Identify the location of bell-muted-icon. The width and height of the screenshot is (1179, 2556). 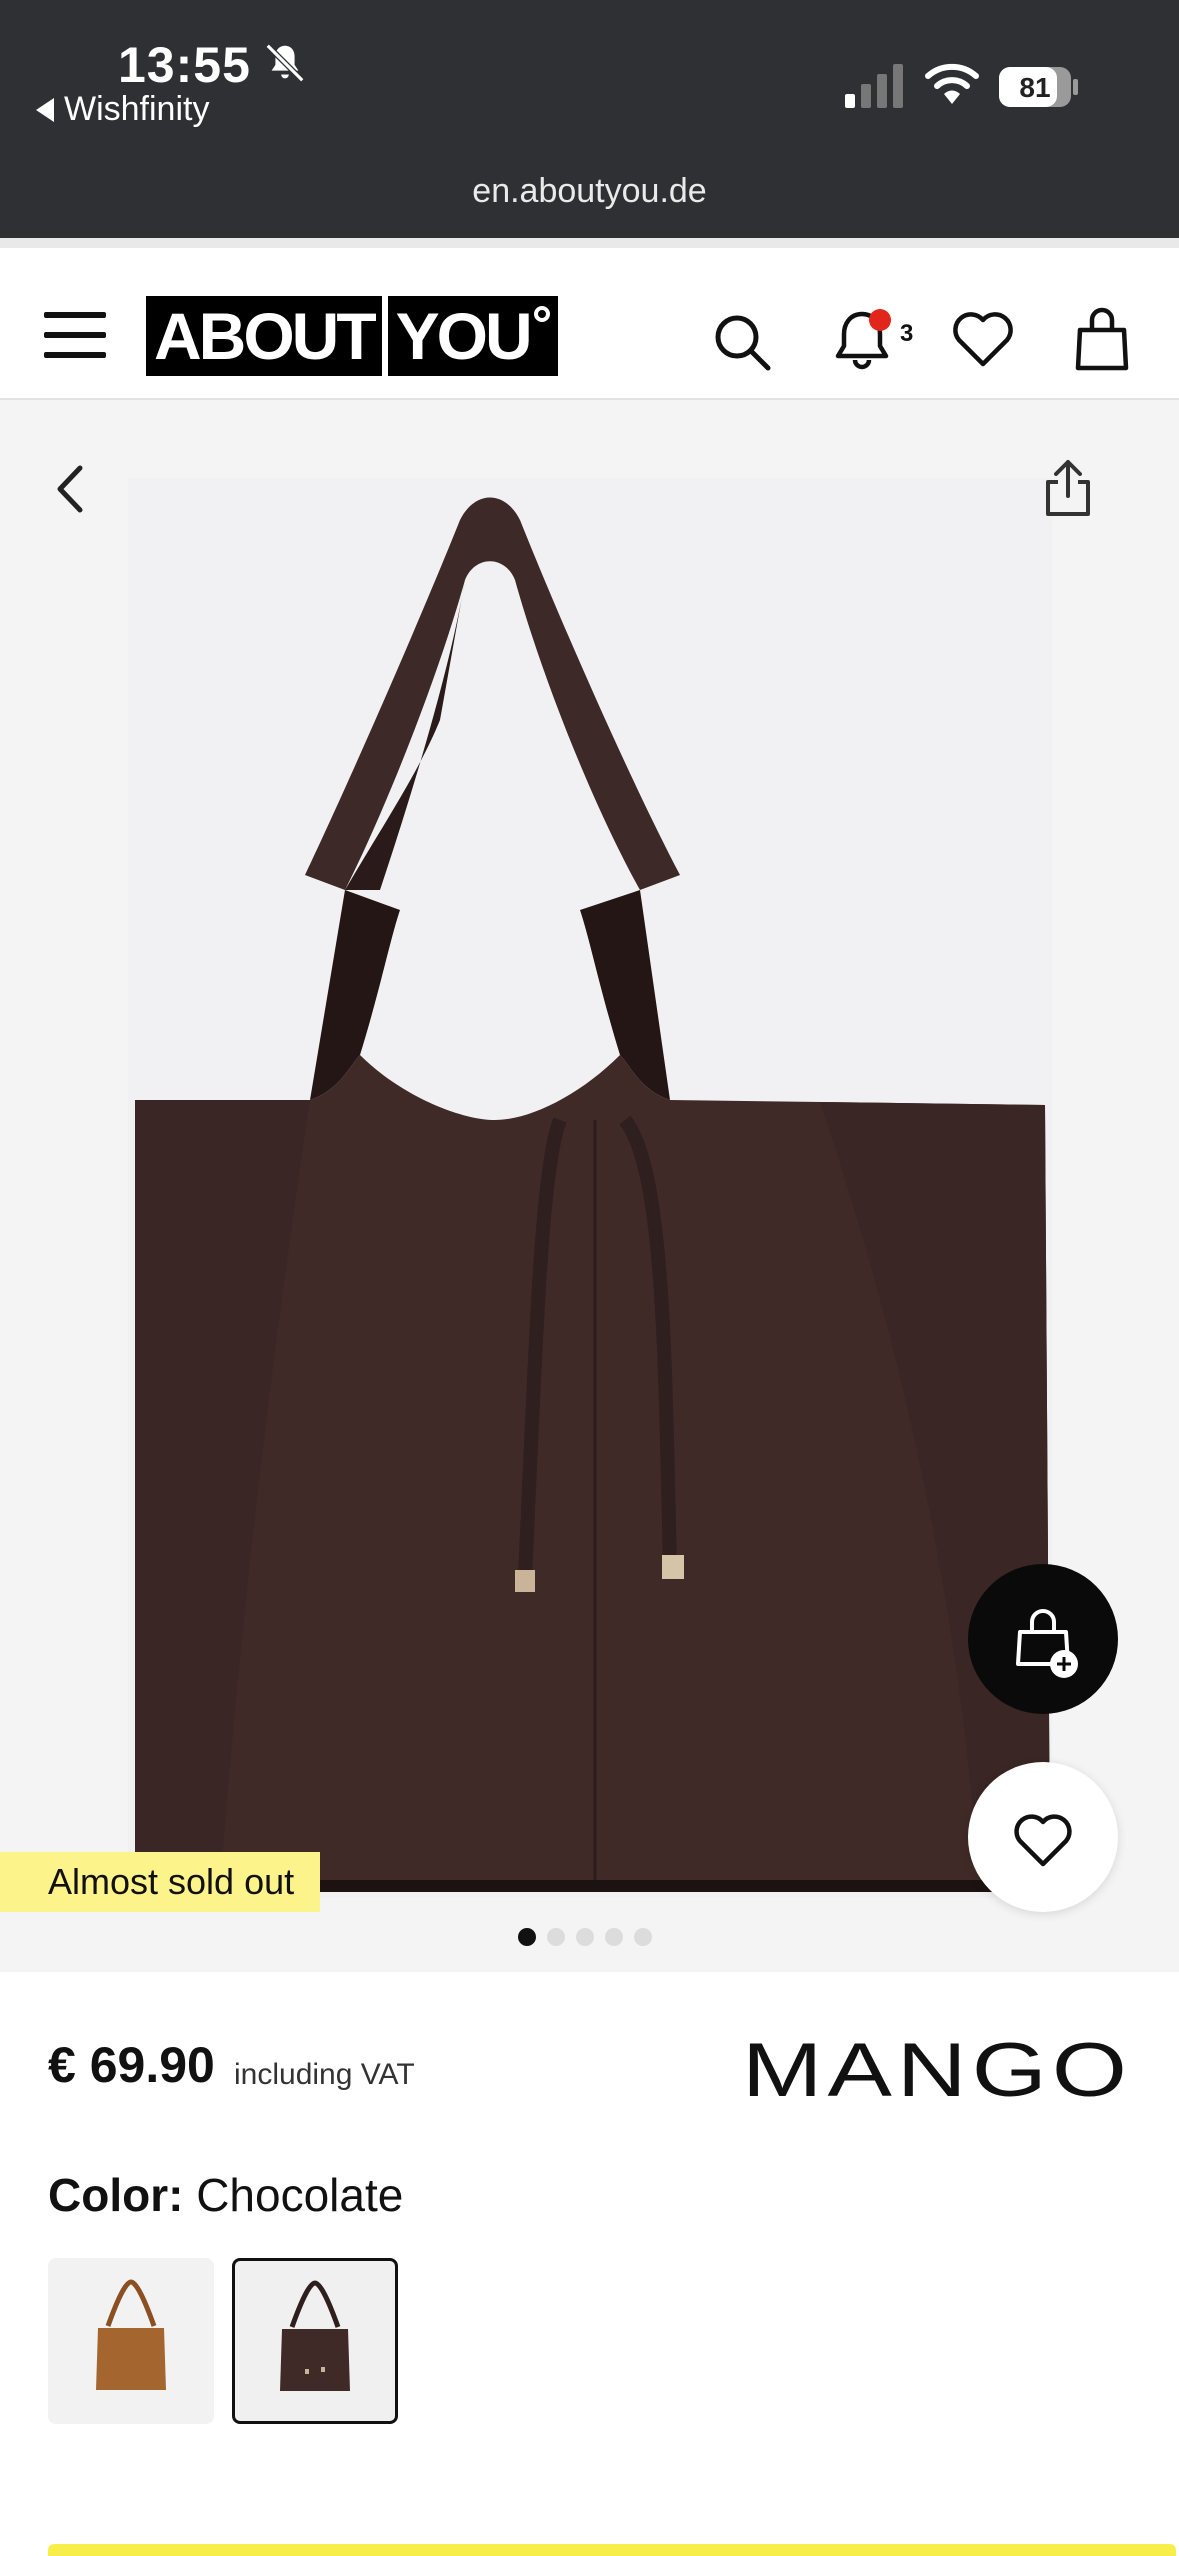
(285, 63).